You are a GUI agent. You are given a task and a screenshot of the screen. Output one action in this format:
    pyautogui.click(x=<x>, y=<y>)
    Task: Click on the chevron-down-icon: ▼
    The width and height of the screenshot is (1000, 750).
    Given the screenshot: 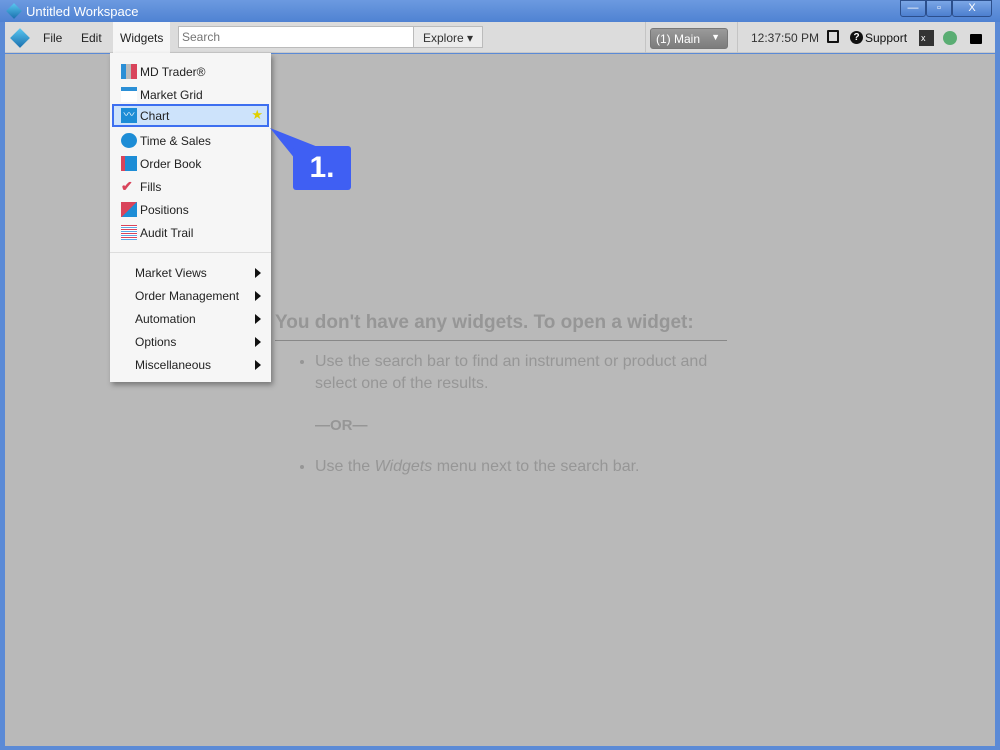 What is the action you would take?
    pyautogui.click(x=715, y=37)
    